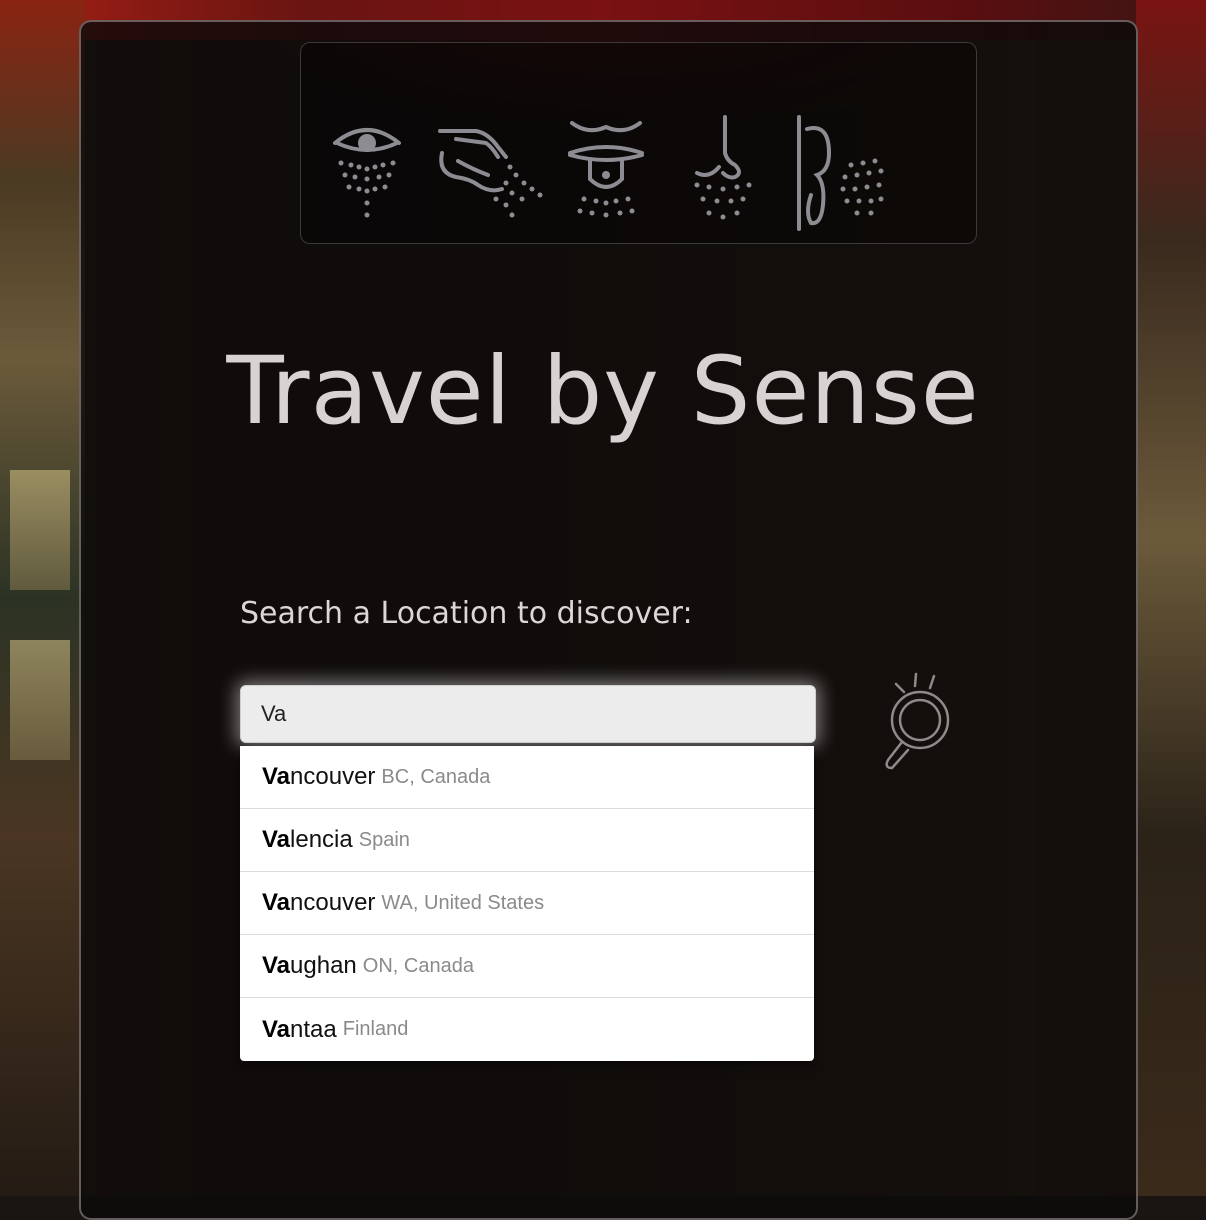 This screenshot has width=1206, height=1220. I want to click on suggestion-name-rest: ughan, so click(323, 965).